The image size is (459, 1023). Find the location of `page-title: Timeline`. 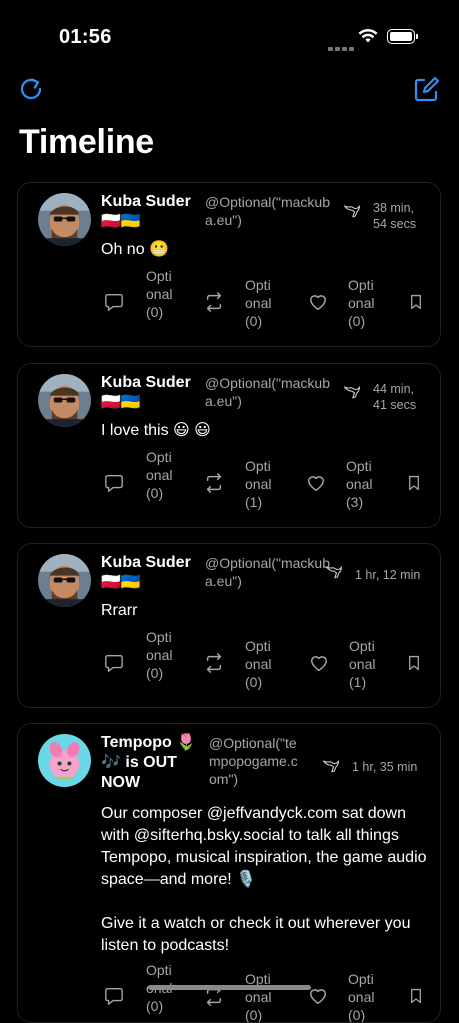

page-title: Timeline is located at coordinates (86, 142).